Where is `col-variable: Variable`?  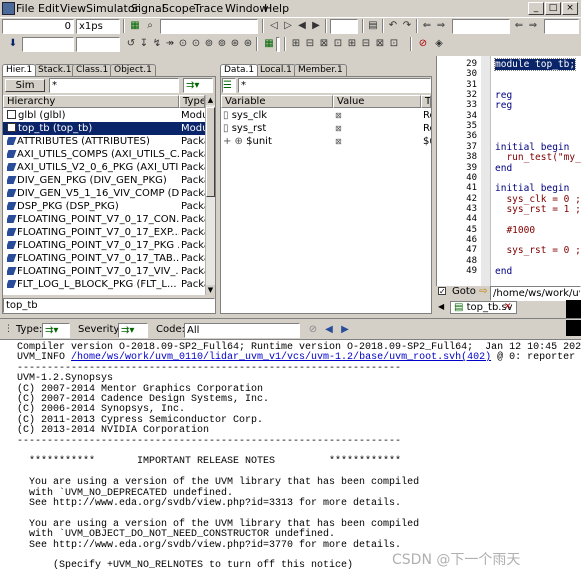
col-variable: Variable is located at coordinates (277, 101).